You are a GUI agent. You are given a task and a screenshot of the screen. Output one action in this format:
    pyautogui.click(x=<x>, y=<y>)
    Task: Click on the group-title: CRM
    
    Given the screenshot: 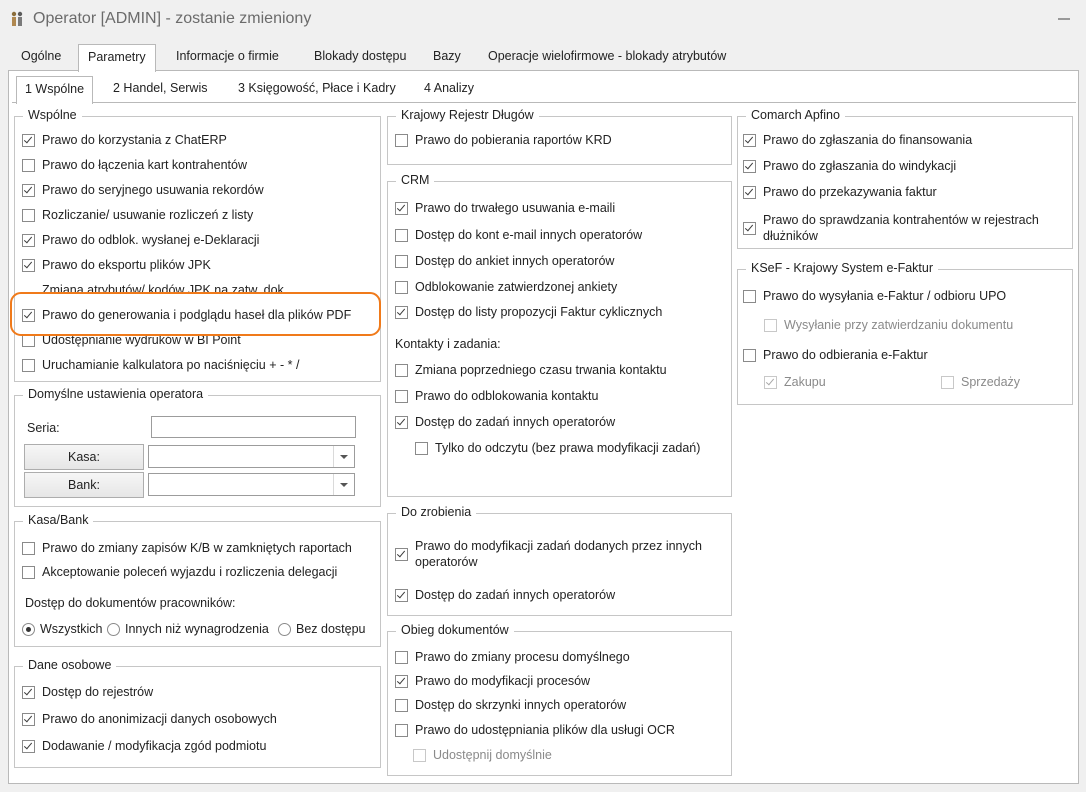 What is the action you would take?
    pyautogui.click(x=415, y=180)
    